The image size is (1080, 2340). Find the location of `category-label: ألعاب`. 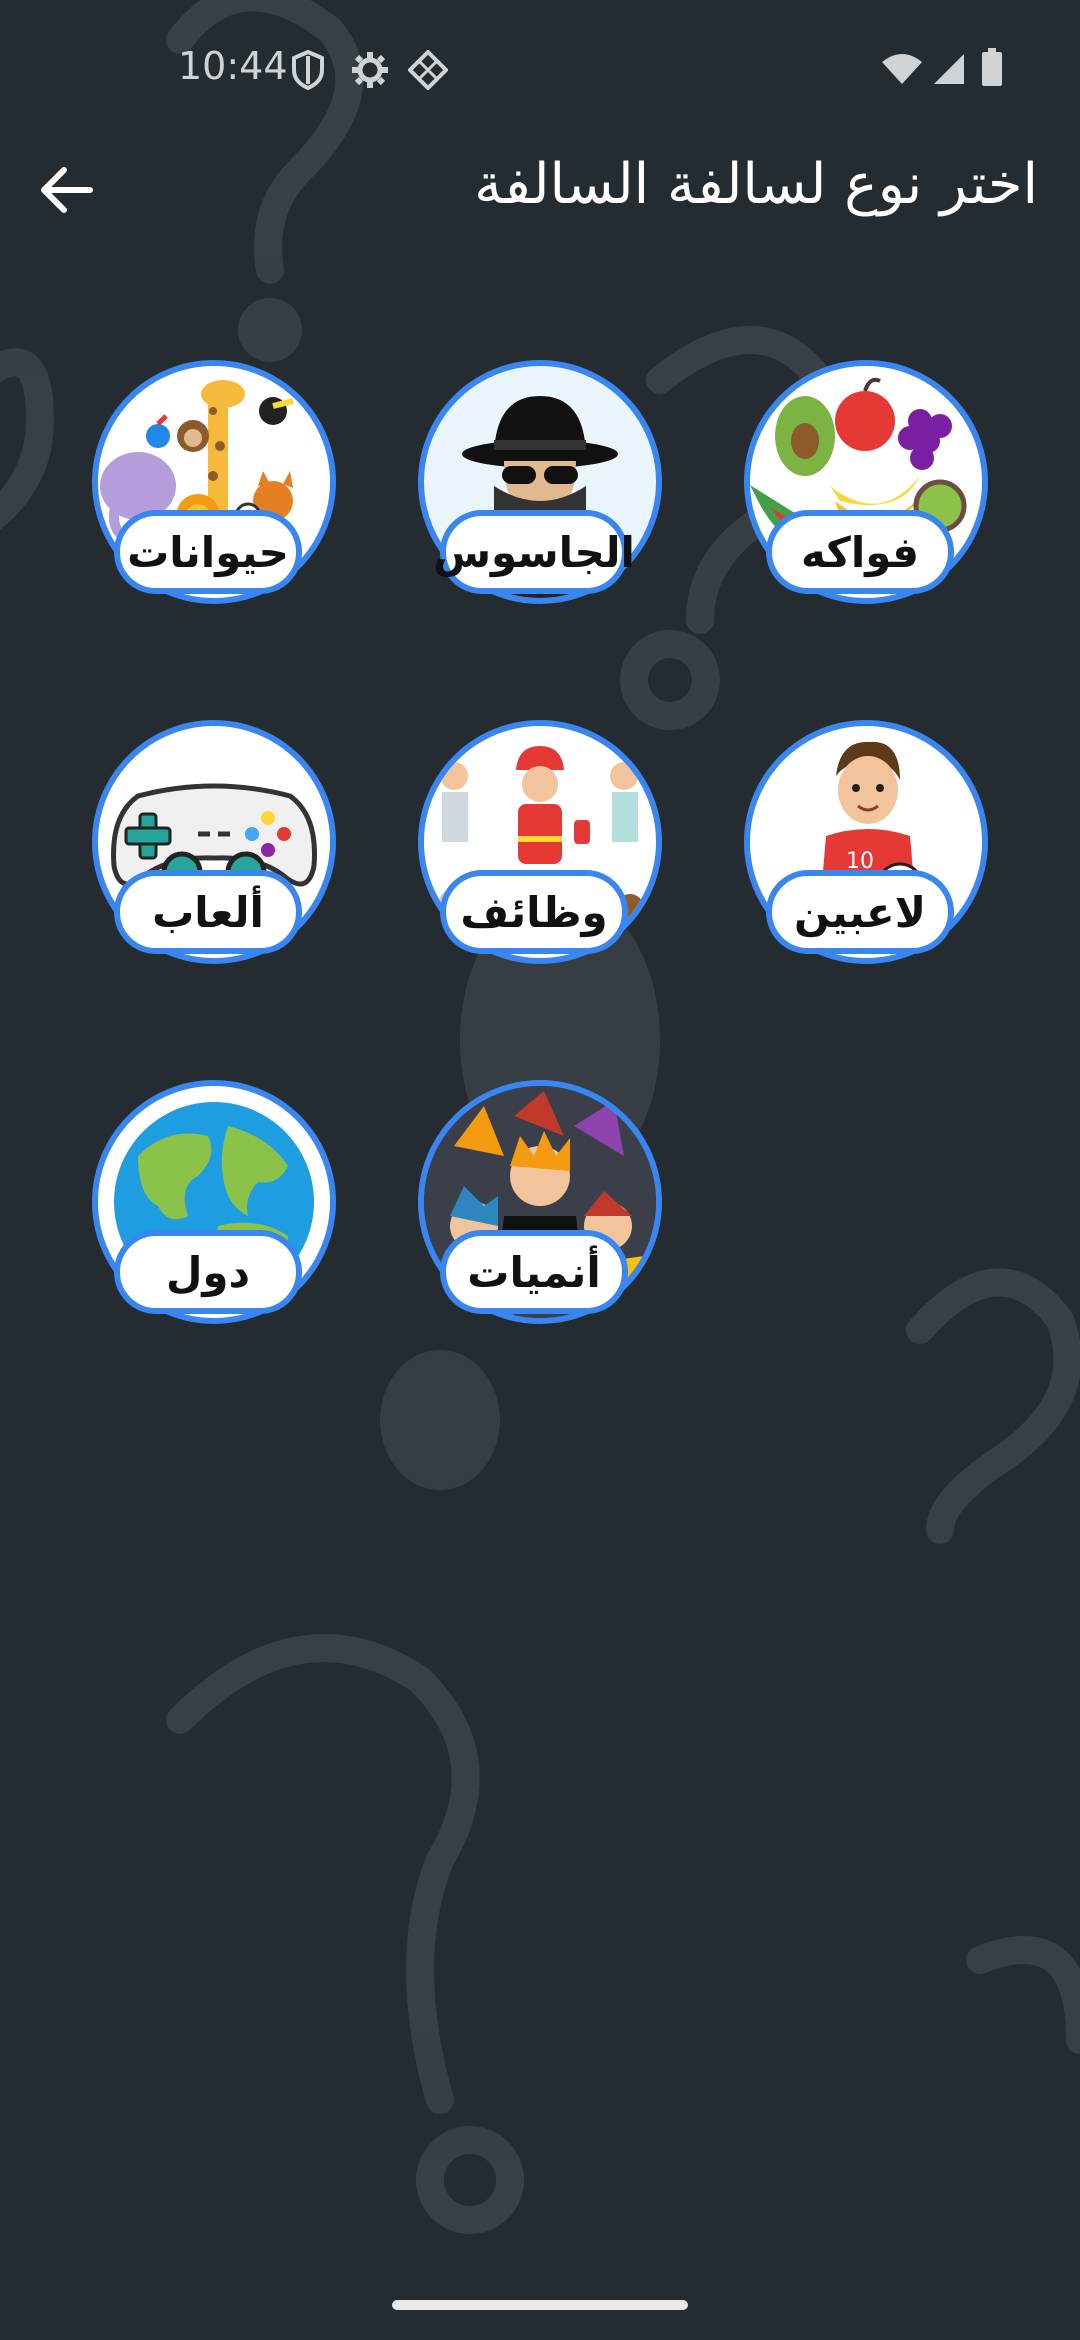

category-label: ألعاب is located at coordinates (208, 912).